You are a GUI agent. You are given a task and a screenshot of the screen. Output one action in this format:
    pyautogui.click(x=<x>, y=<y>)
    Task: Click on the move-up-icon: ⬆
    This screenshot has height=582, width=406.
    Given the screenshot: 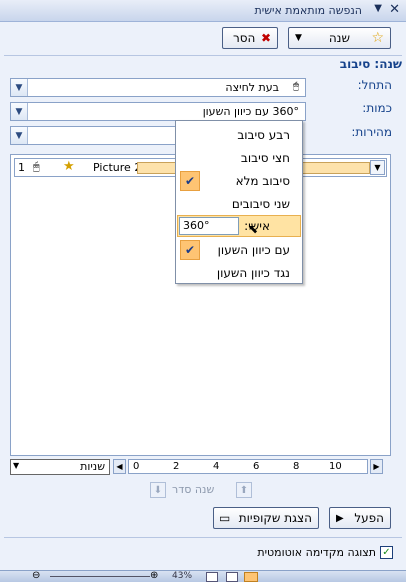 What is the action you would take?
    pyautogui.click(x=244, y=490)
    